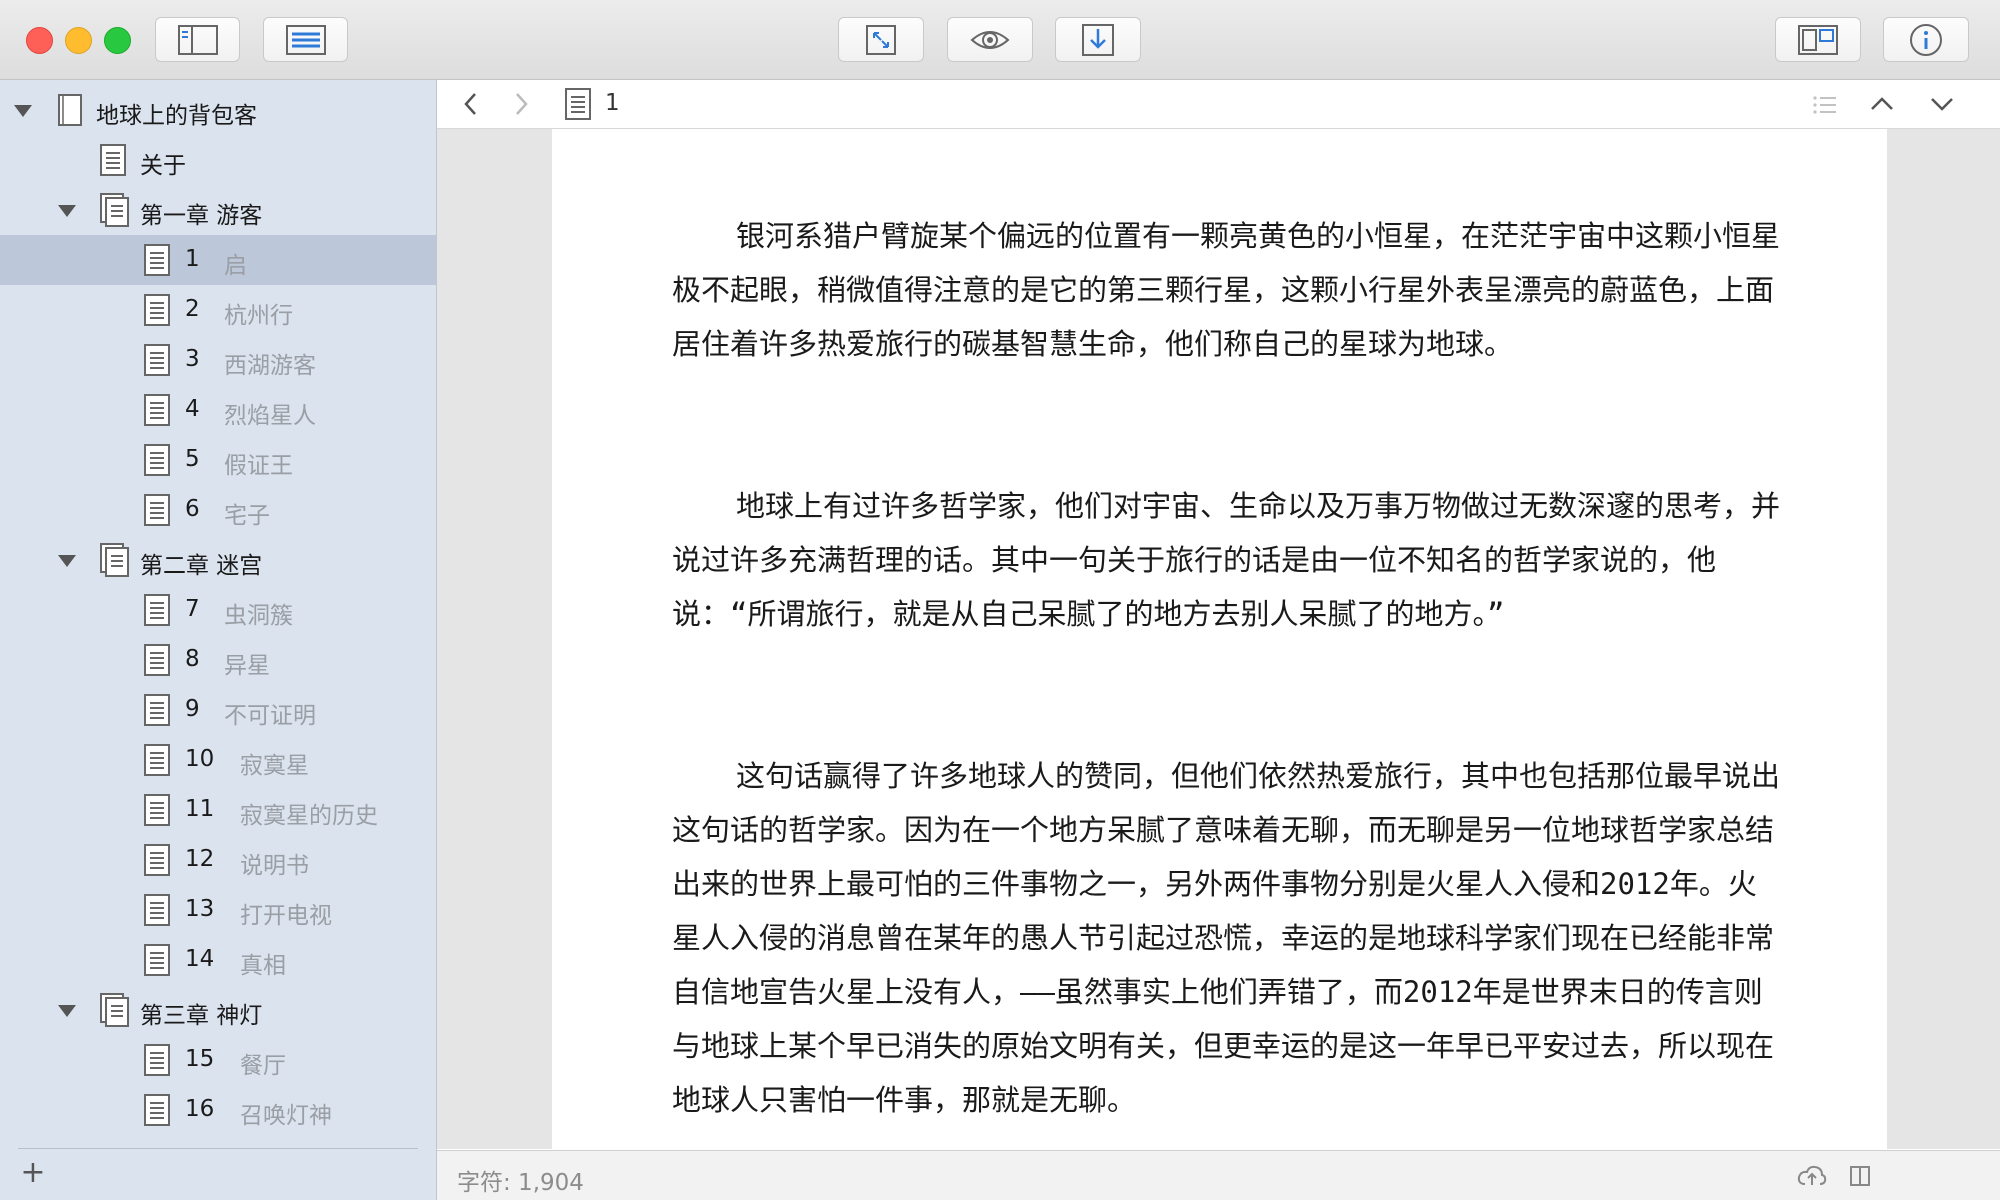 The image size is (2000, 1200). Describe the element at coordinates (1926, 39) in the screenshot. I see `info-button` at that location.